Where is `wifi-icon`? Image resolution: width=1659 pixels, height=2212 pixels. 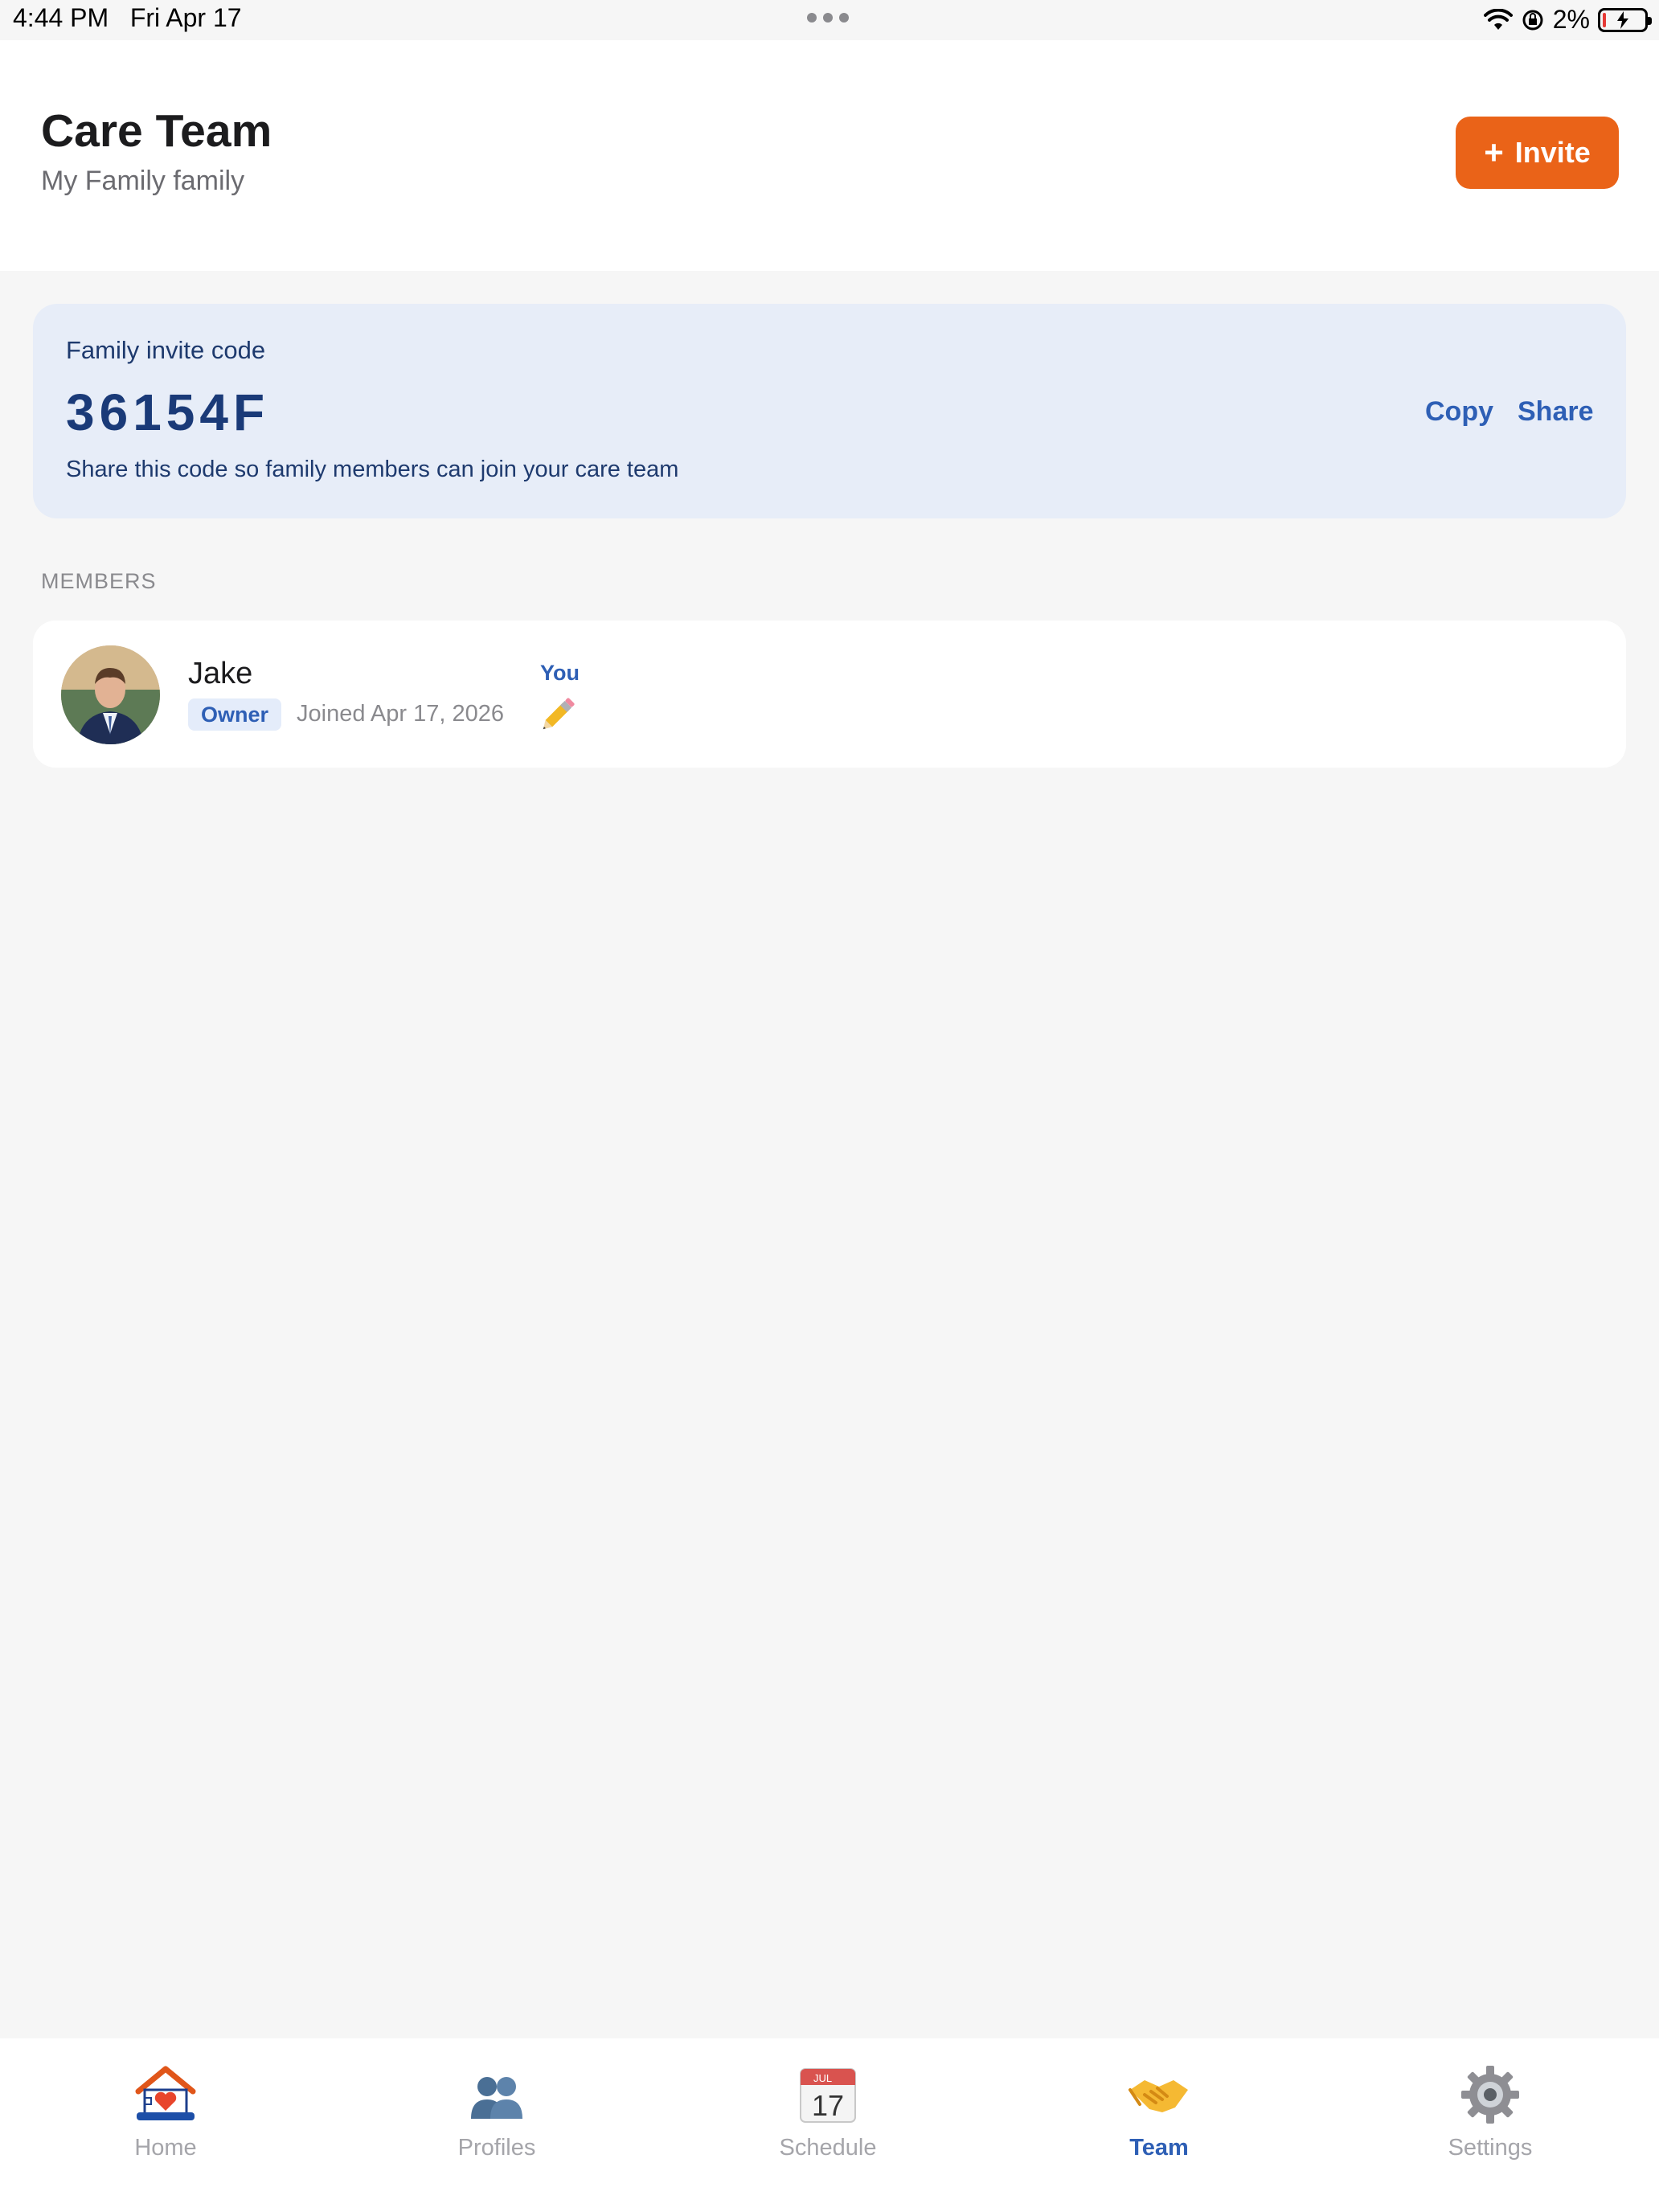 wifi-icon is located at coordinates (1498, 19).